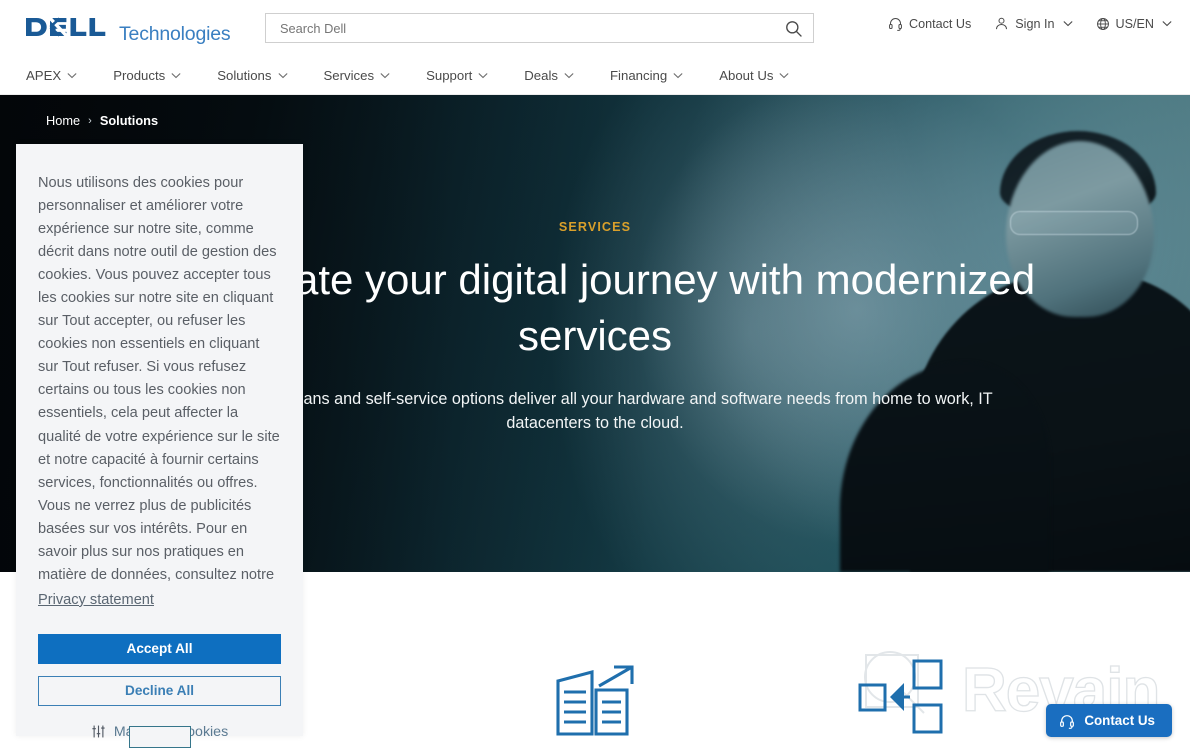 This screenshot has width=1190, height=753. I want to click on nav-label: Financing, so click(639, 75).